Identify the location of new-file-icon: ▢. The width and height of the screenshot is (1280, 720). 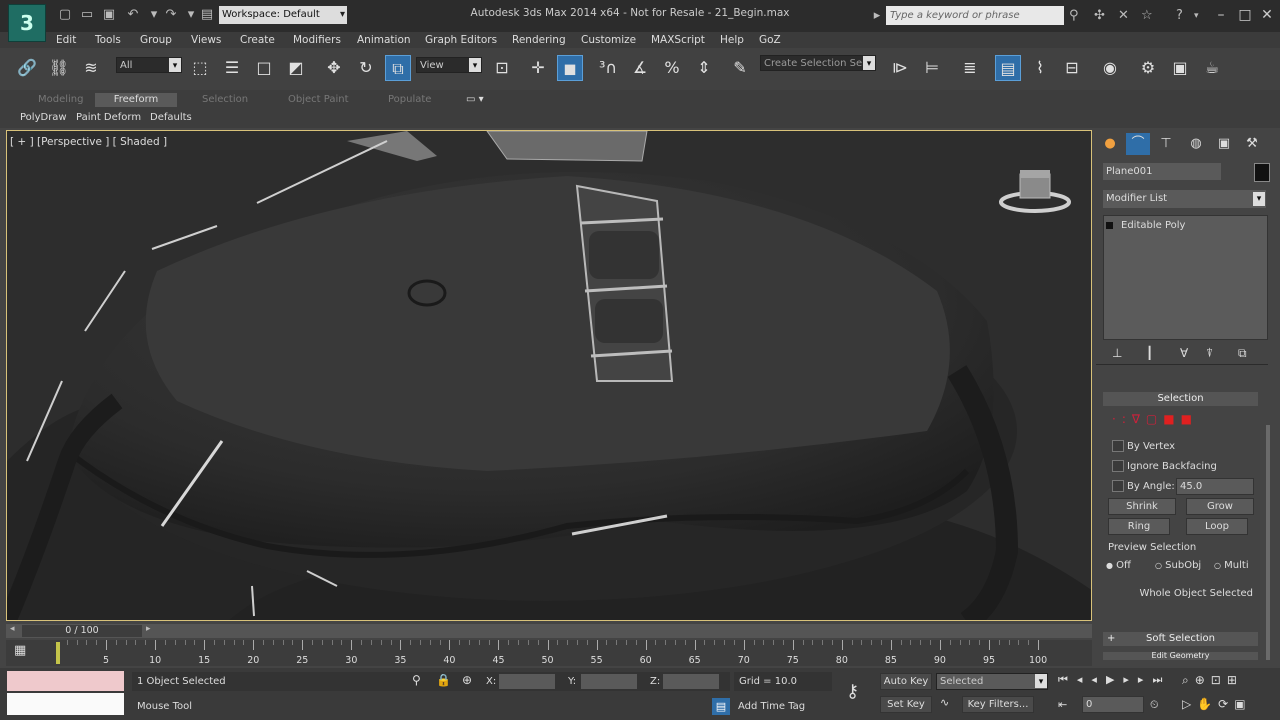
(65, 15).